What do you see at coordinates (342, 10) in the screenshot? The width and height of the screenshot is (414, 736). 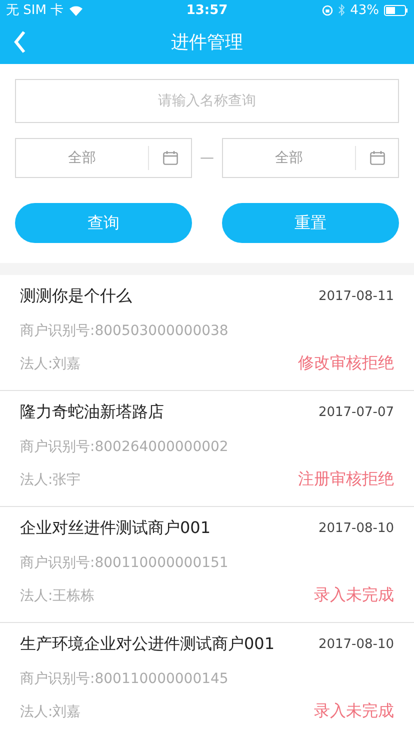 I see `bluetooth-icon` at bounding box center [342, 10].